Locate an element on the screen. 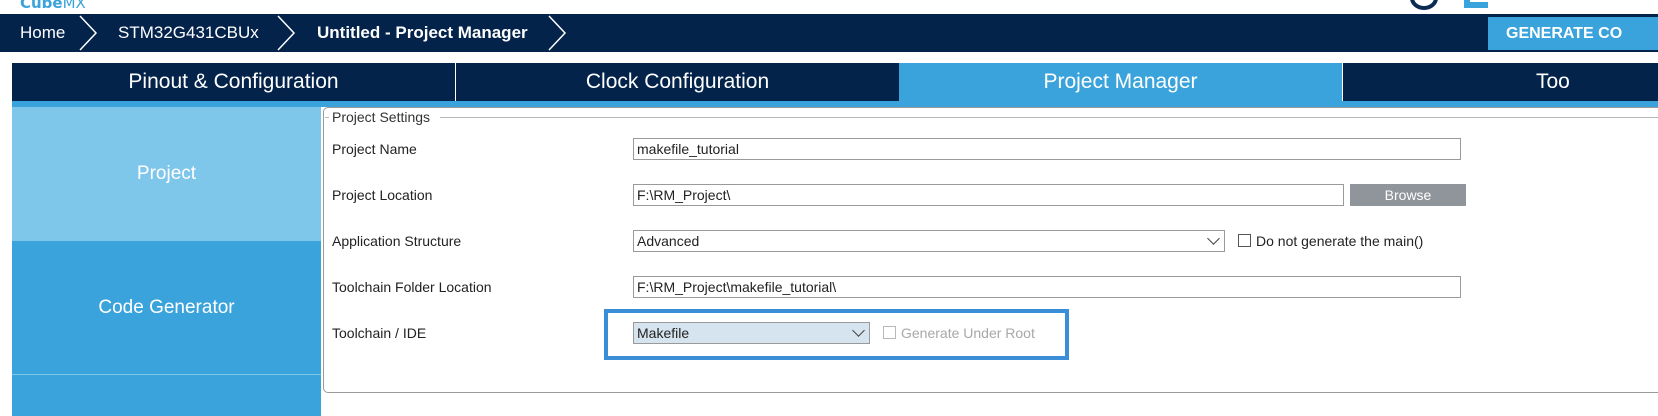 This screenshot has height=416, width=1658. tab-project-manager: Project Manager is located at coordinates (1120, 82).